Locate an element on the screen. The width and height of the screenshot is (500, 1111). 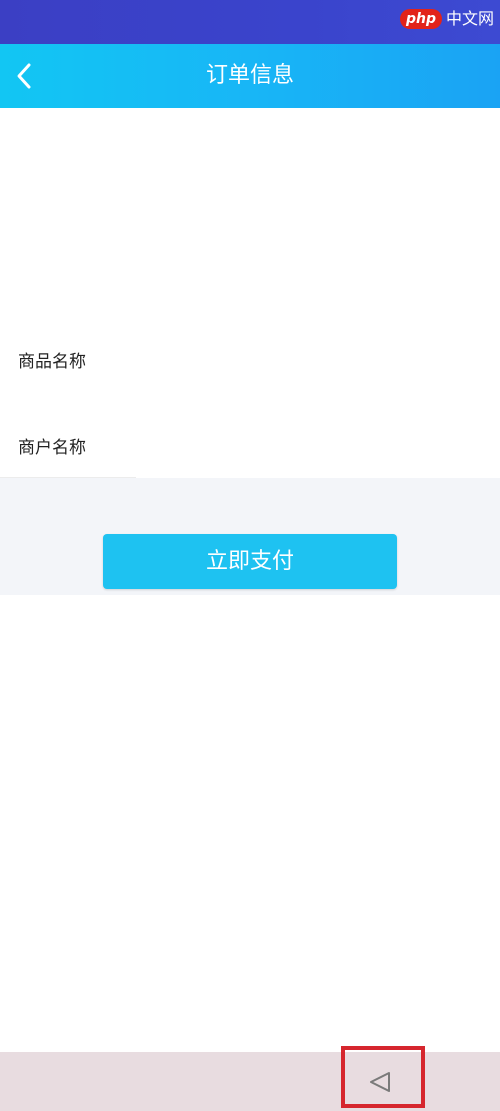
system-nav-bar is located at coordinates (250, 1081).